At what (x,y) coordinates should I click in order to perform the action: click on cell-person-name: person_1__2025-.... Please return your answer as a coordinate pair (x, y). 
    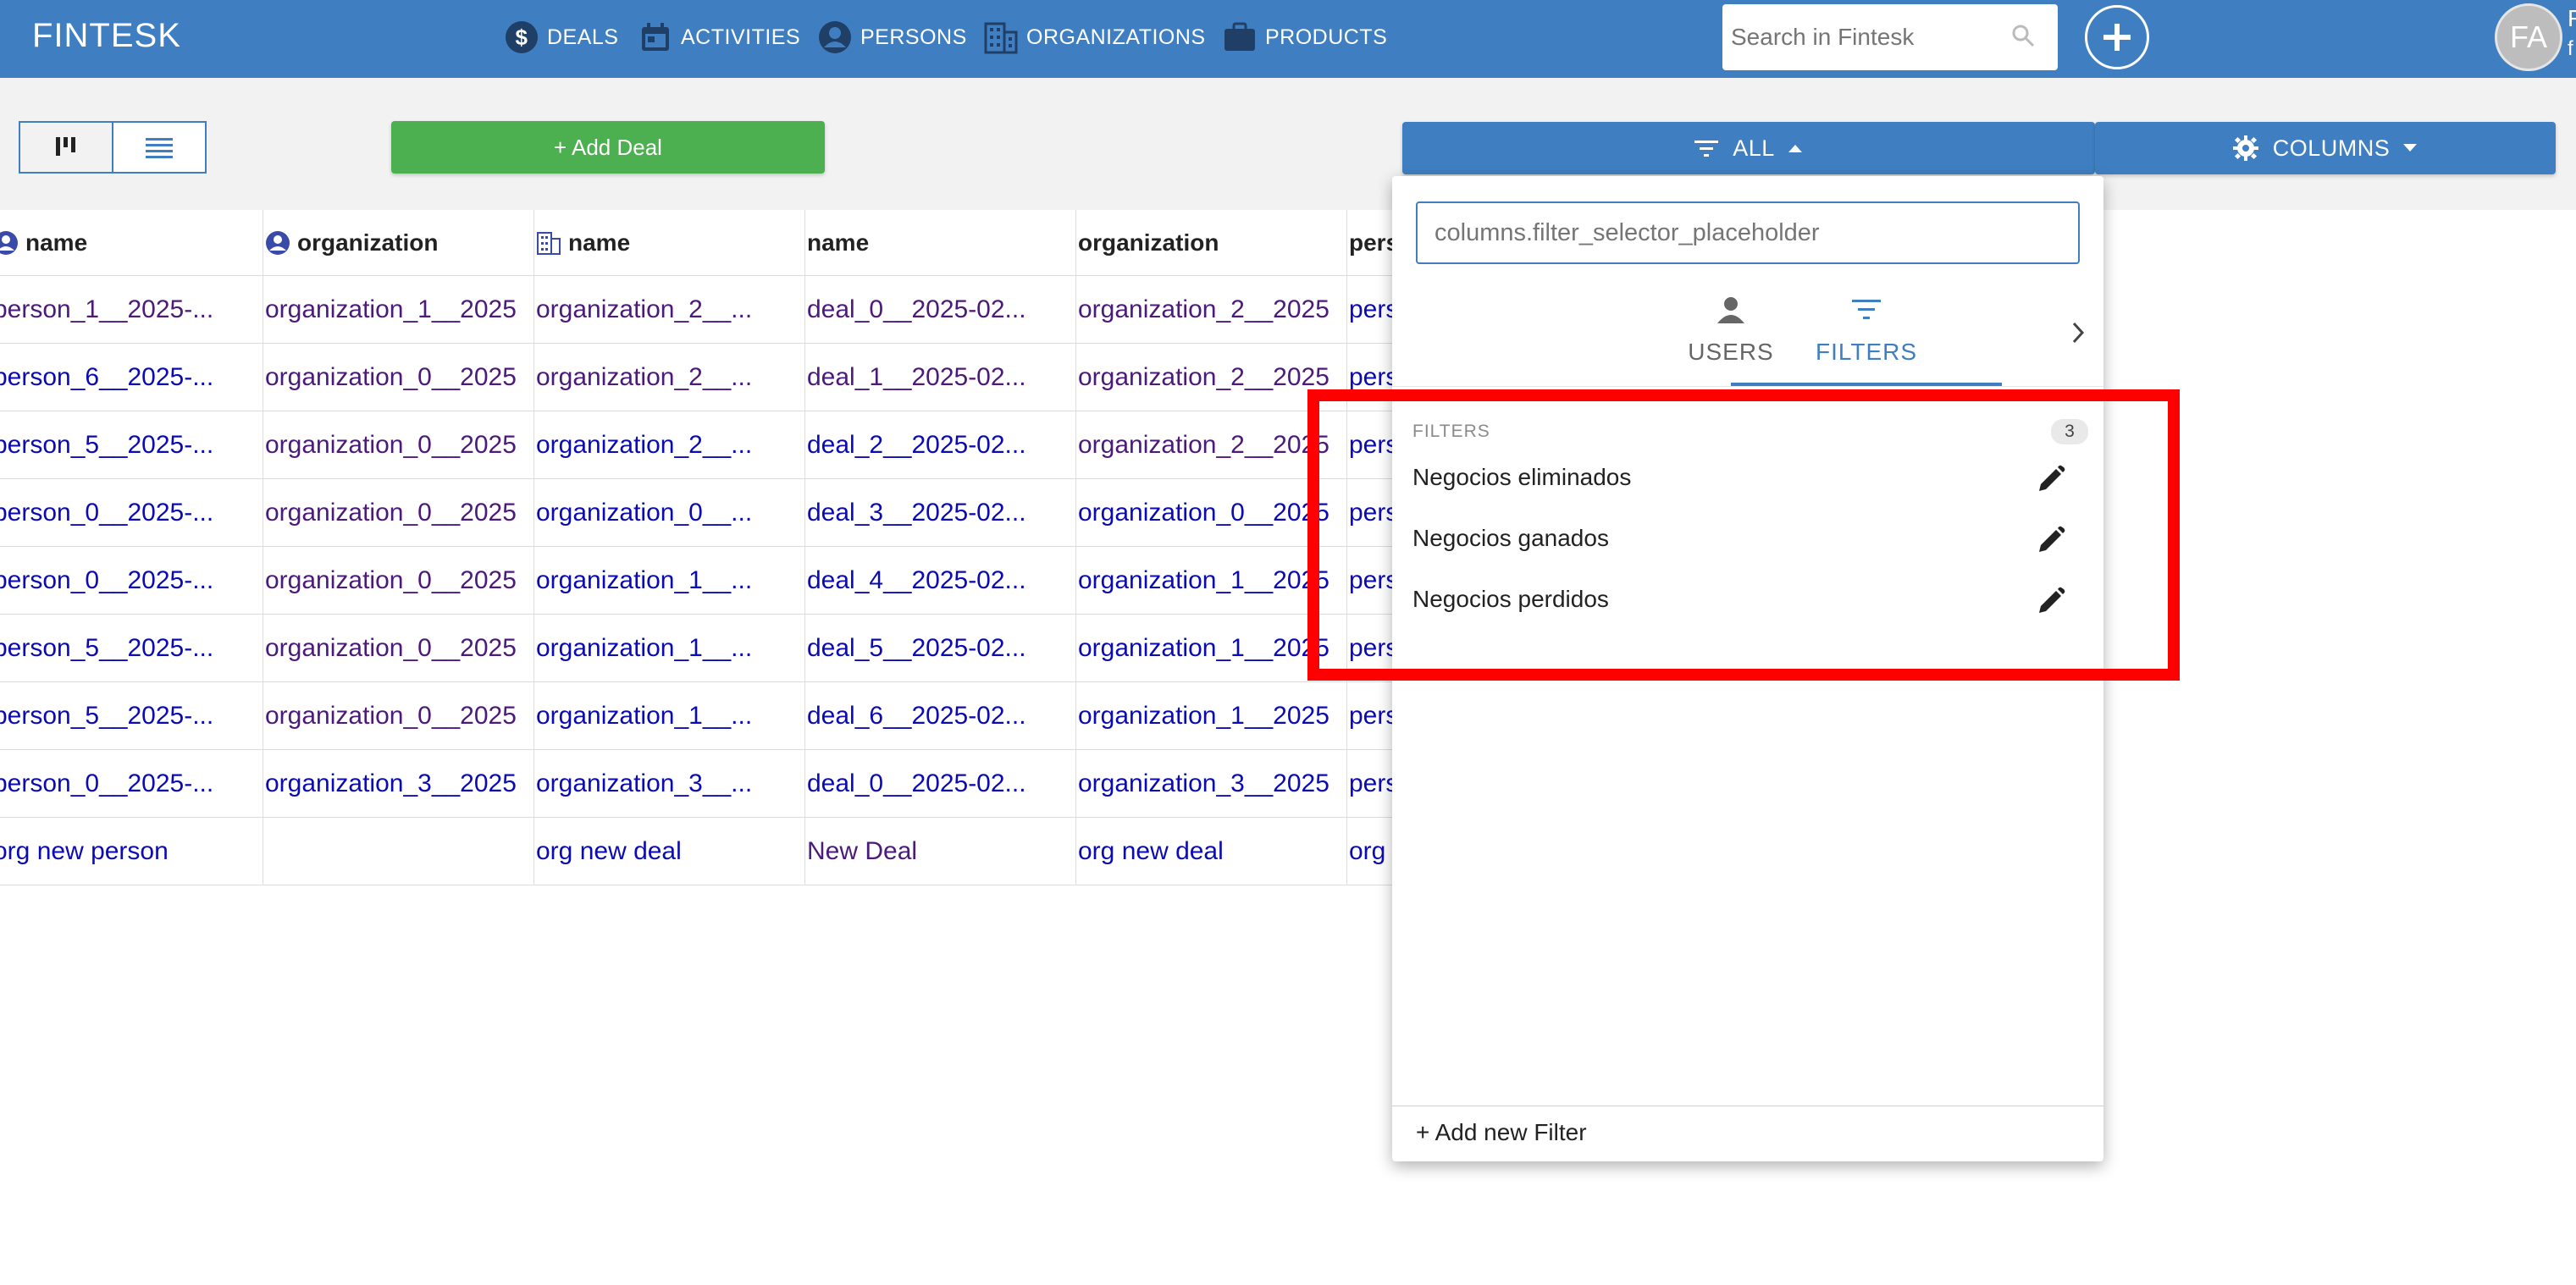
    Looking at the image, I should click on (131, 310).